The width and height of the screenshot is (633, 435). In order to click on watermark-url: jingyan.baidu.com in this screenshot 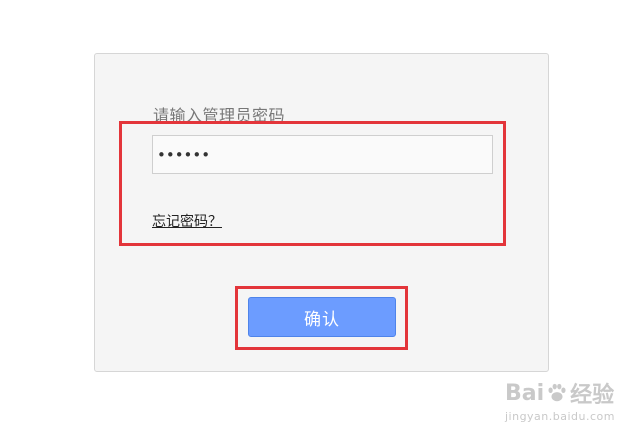, I will do `click(559, 416)`.